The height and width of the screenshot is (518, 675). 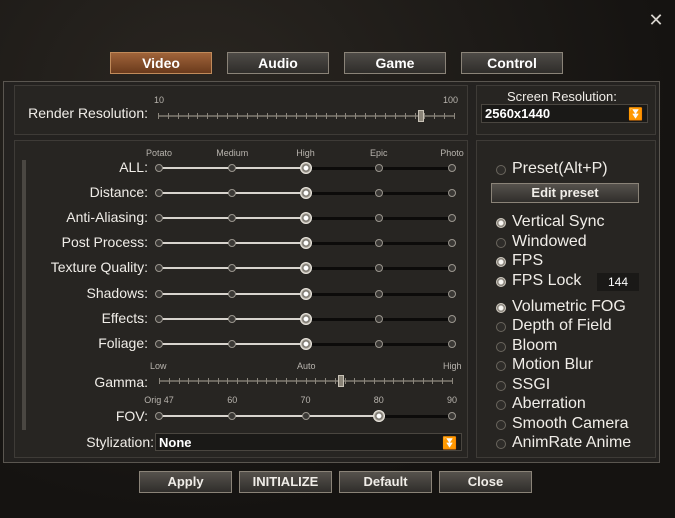 I want to click on gamma-slider, so click(x=306, y=381).